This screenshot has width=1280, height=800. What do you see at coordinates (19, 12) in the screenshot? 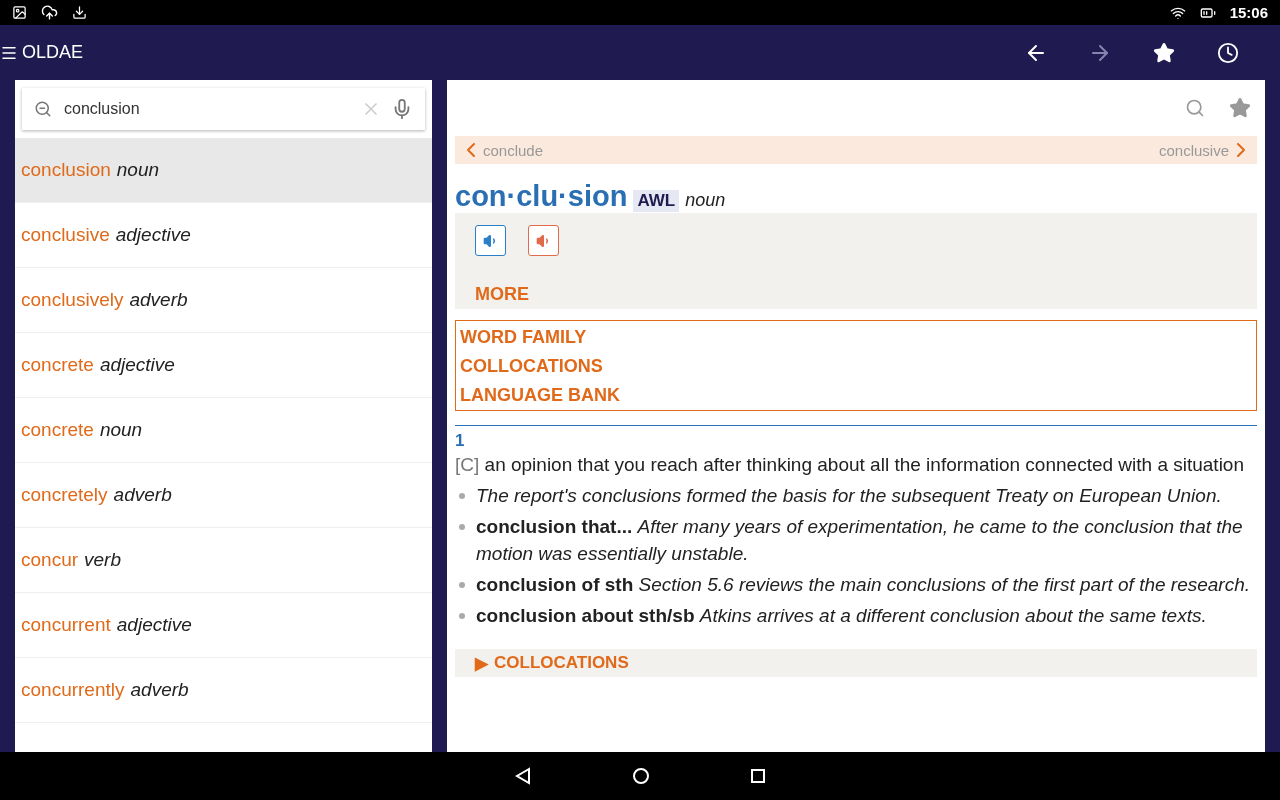
I see `image-icon` at bounding box center [19, 12].